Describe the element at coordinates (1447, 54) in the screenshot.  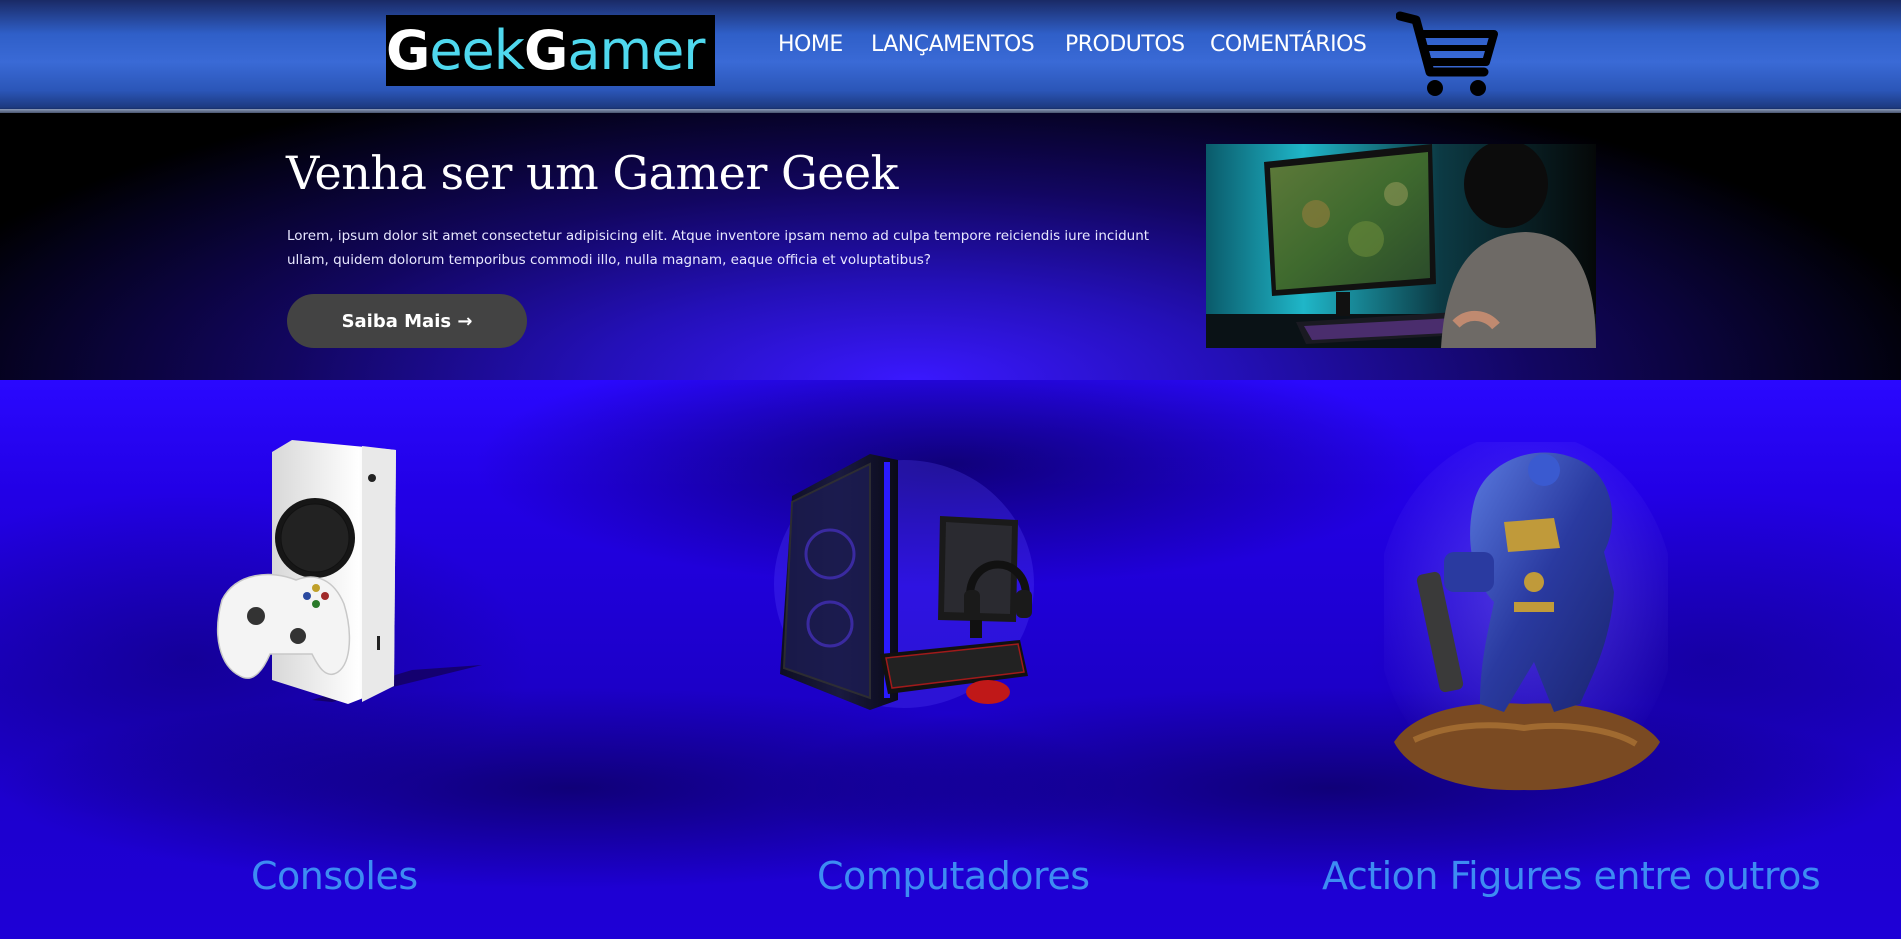
I see `shopping-cart-icon` at that location.